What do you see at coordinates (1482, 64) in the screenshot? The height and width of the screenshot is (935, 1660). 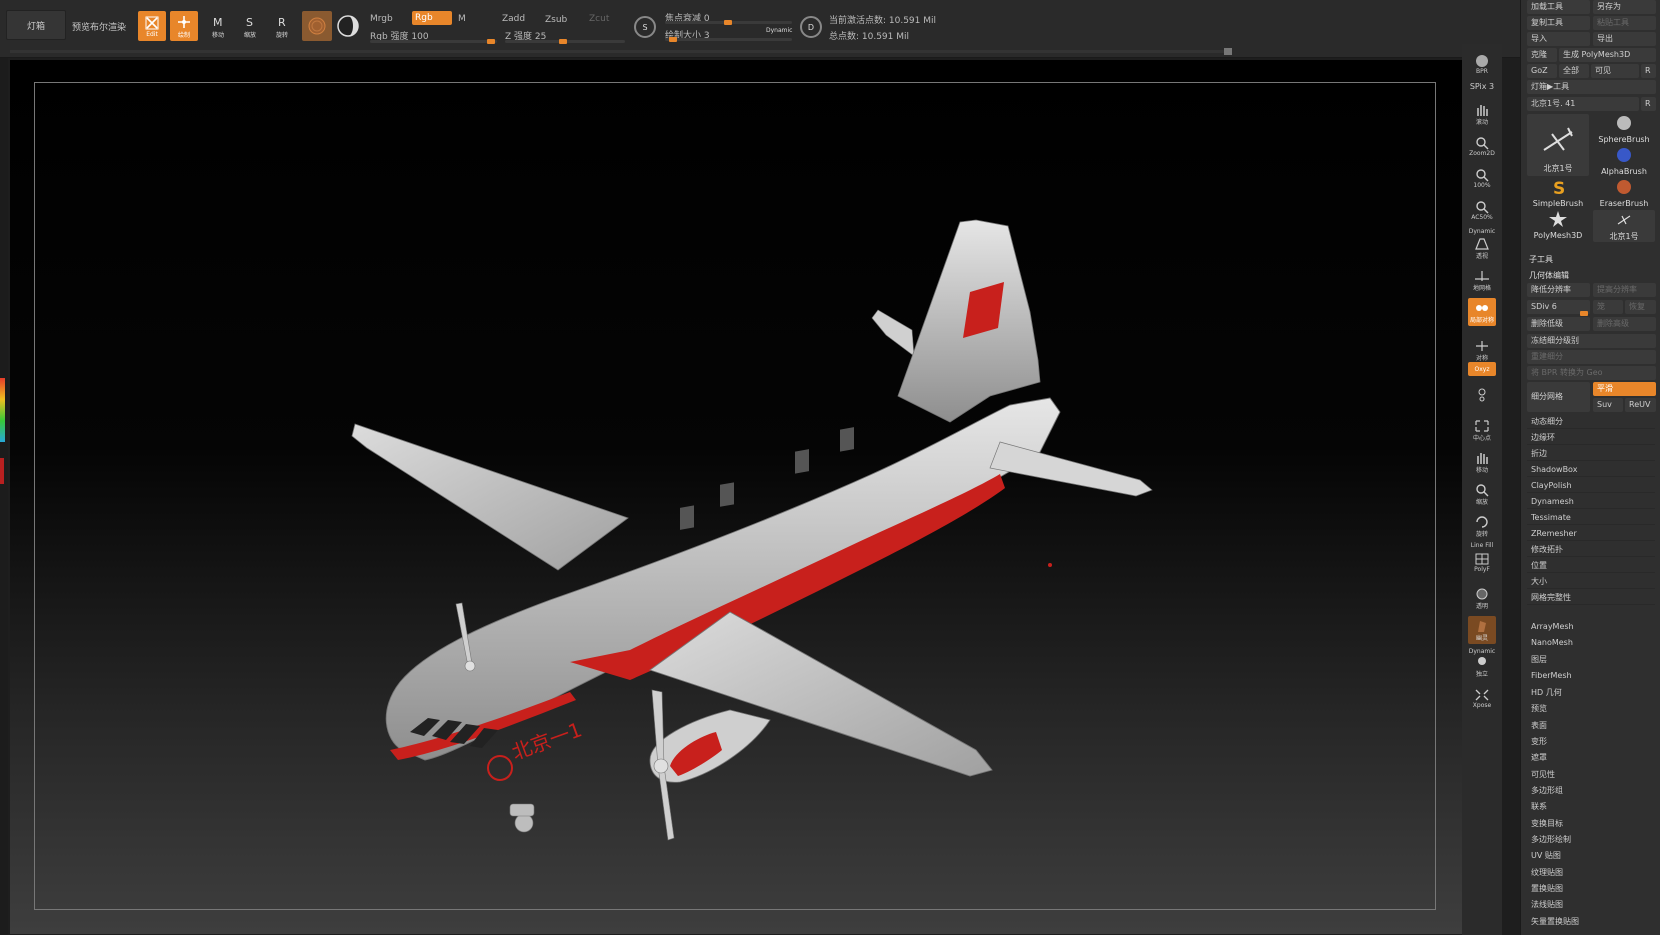 I see `bpr-button: BPR` at bounding box center [1482, 64].